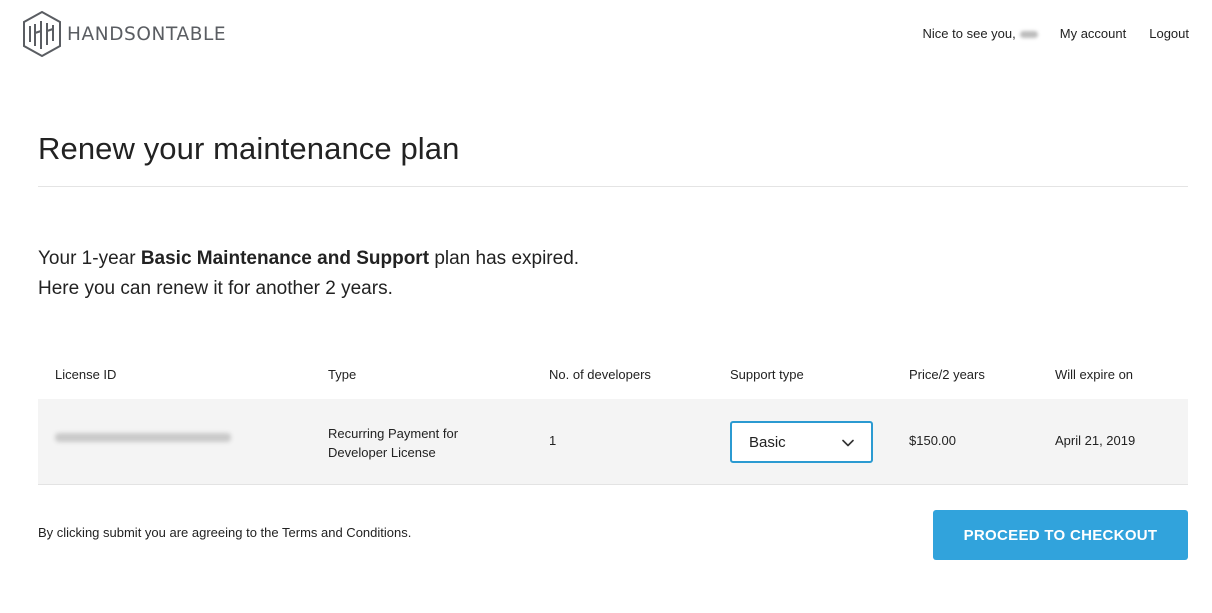 This screenshot has height=613, width=1212. Describe the element at coordinates (393, 433) in the screenshot. I see `license-type-line-1: Recurring Payment for` at that location.